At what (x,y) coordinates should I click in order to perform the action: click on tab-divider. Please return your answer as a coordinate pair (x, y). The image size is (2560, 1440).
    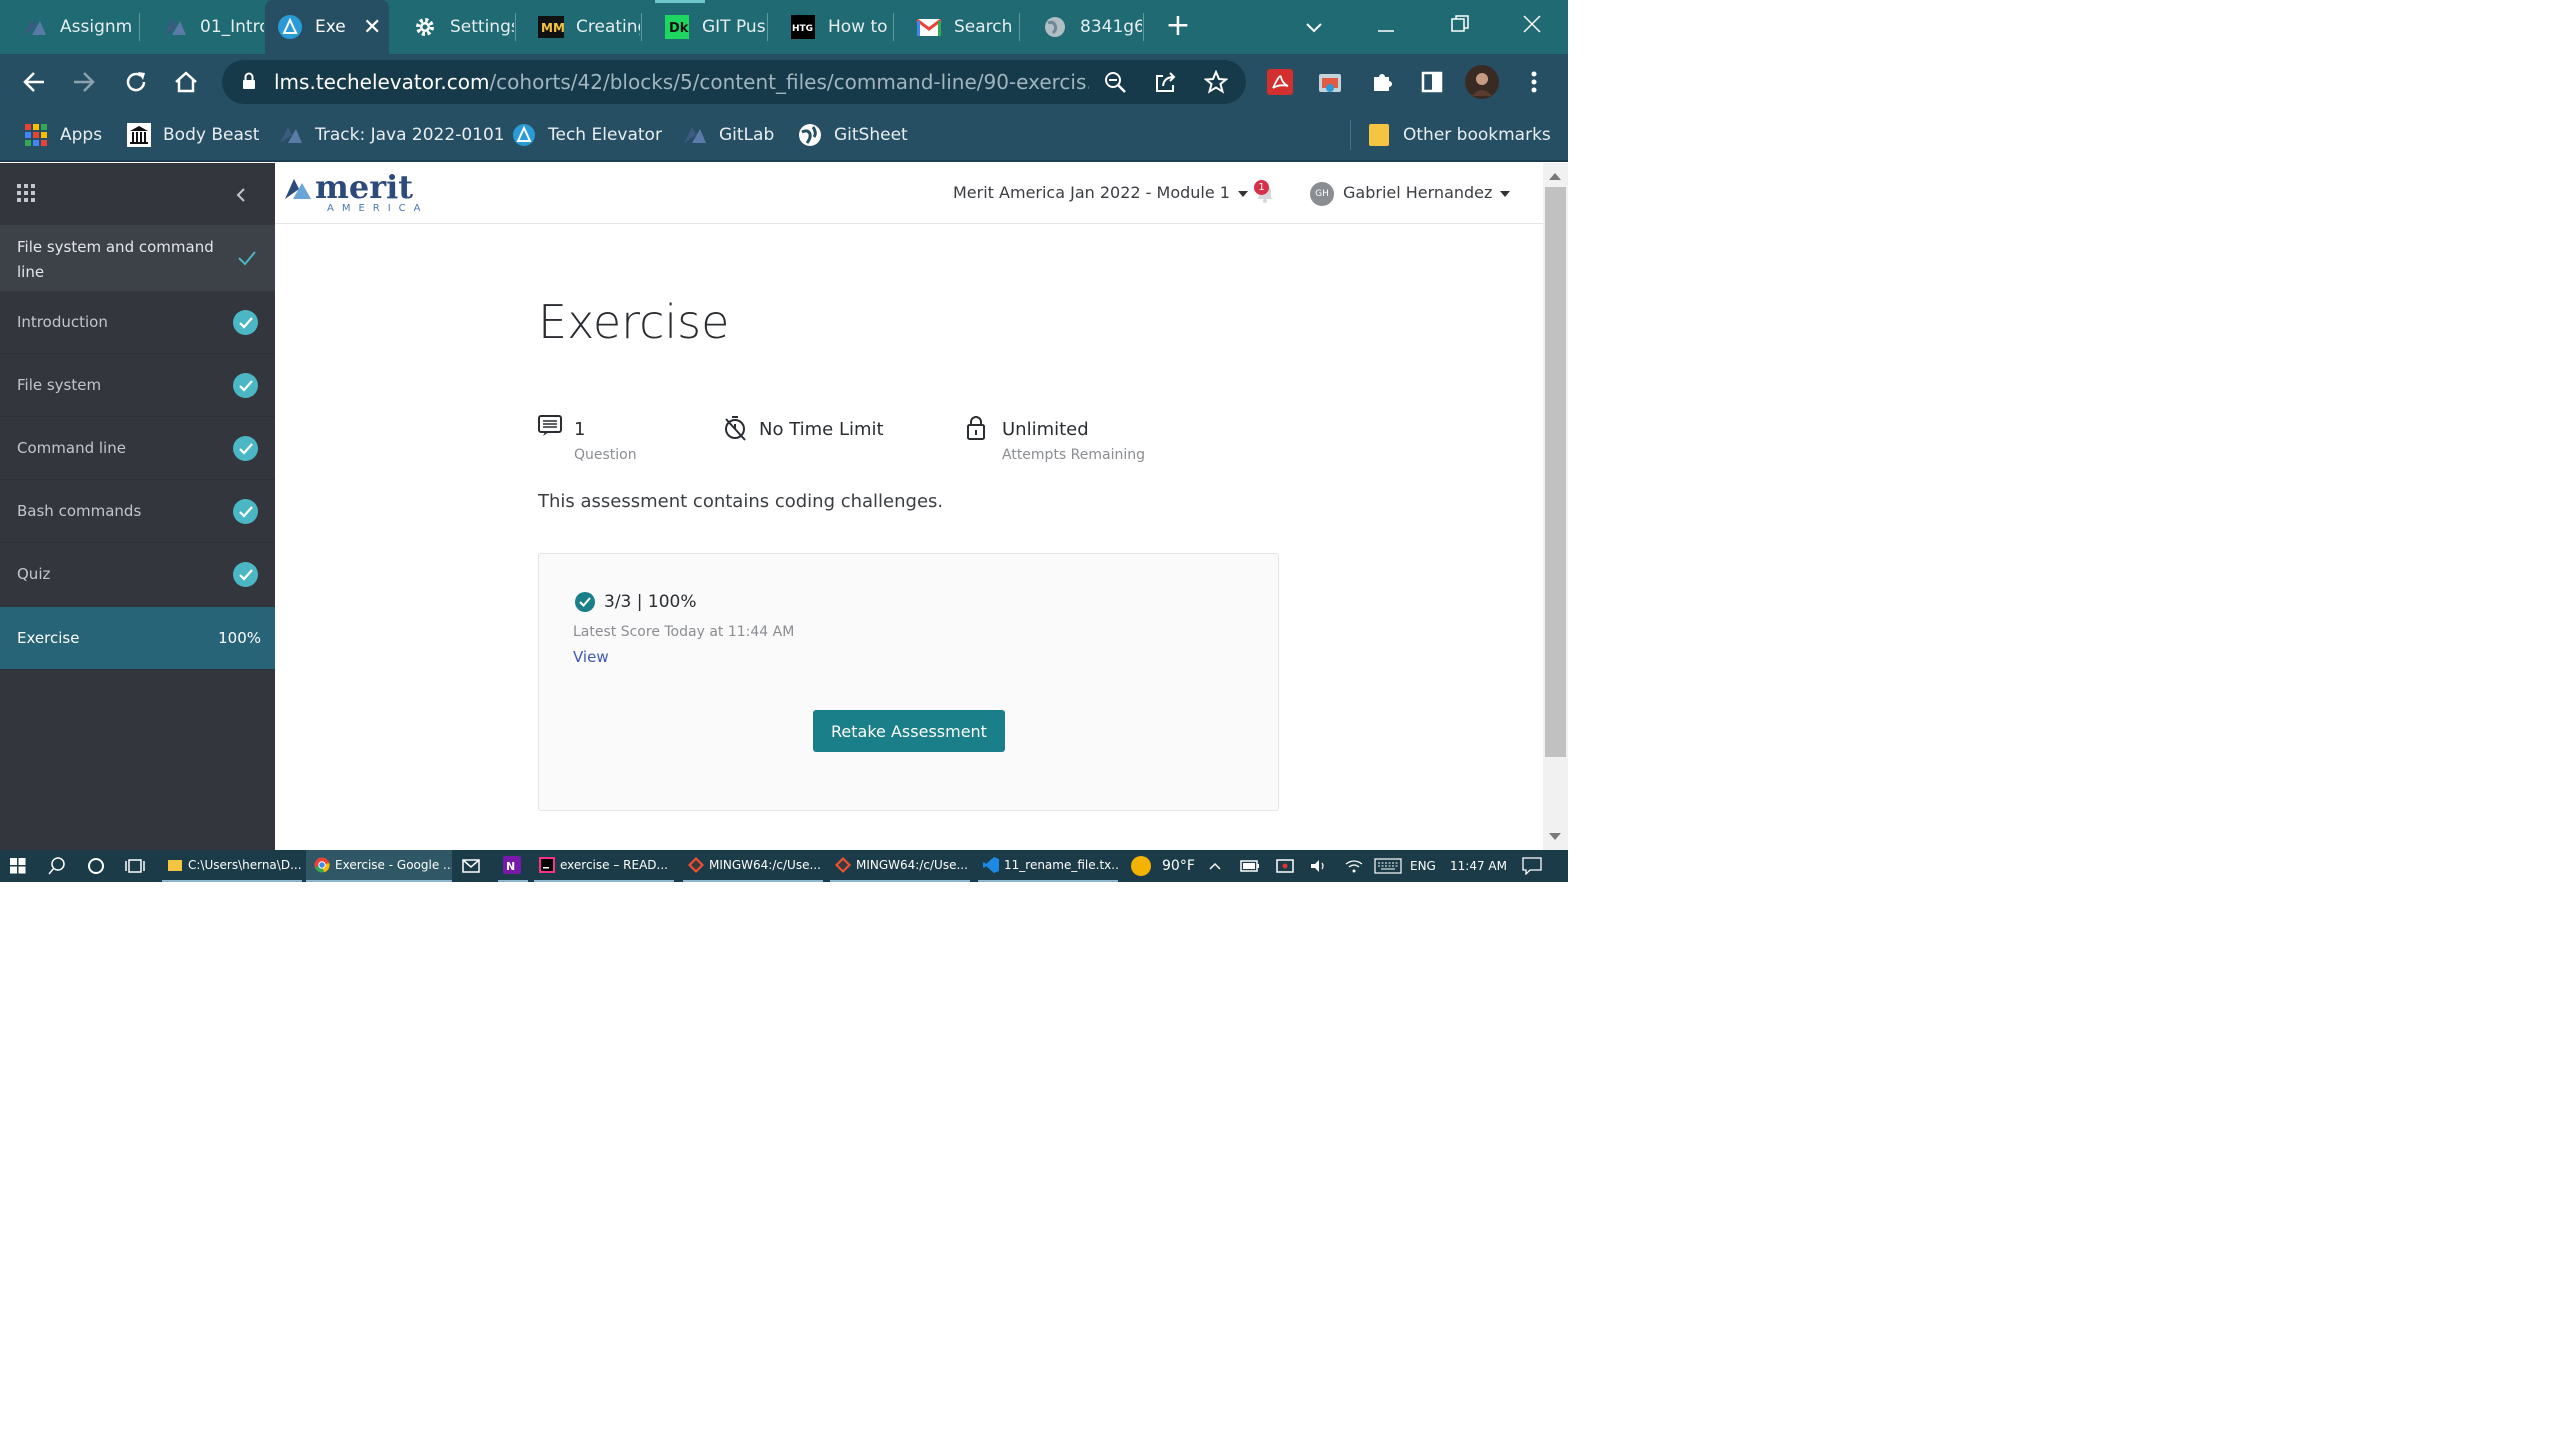
    Looking at the image, I should click on (1143, 27).